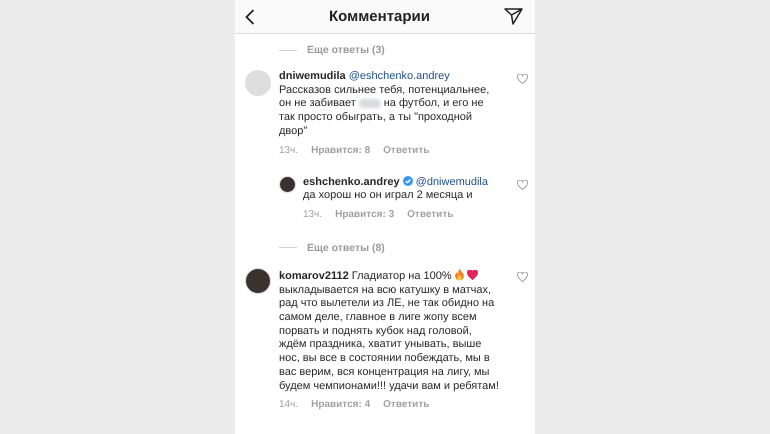 This screenshot has width=770, height=434. What do you see at coordinates (472, 275) in the screenshot?
I see `heart-emoji-icon` at bounding box center [472, 275].